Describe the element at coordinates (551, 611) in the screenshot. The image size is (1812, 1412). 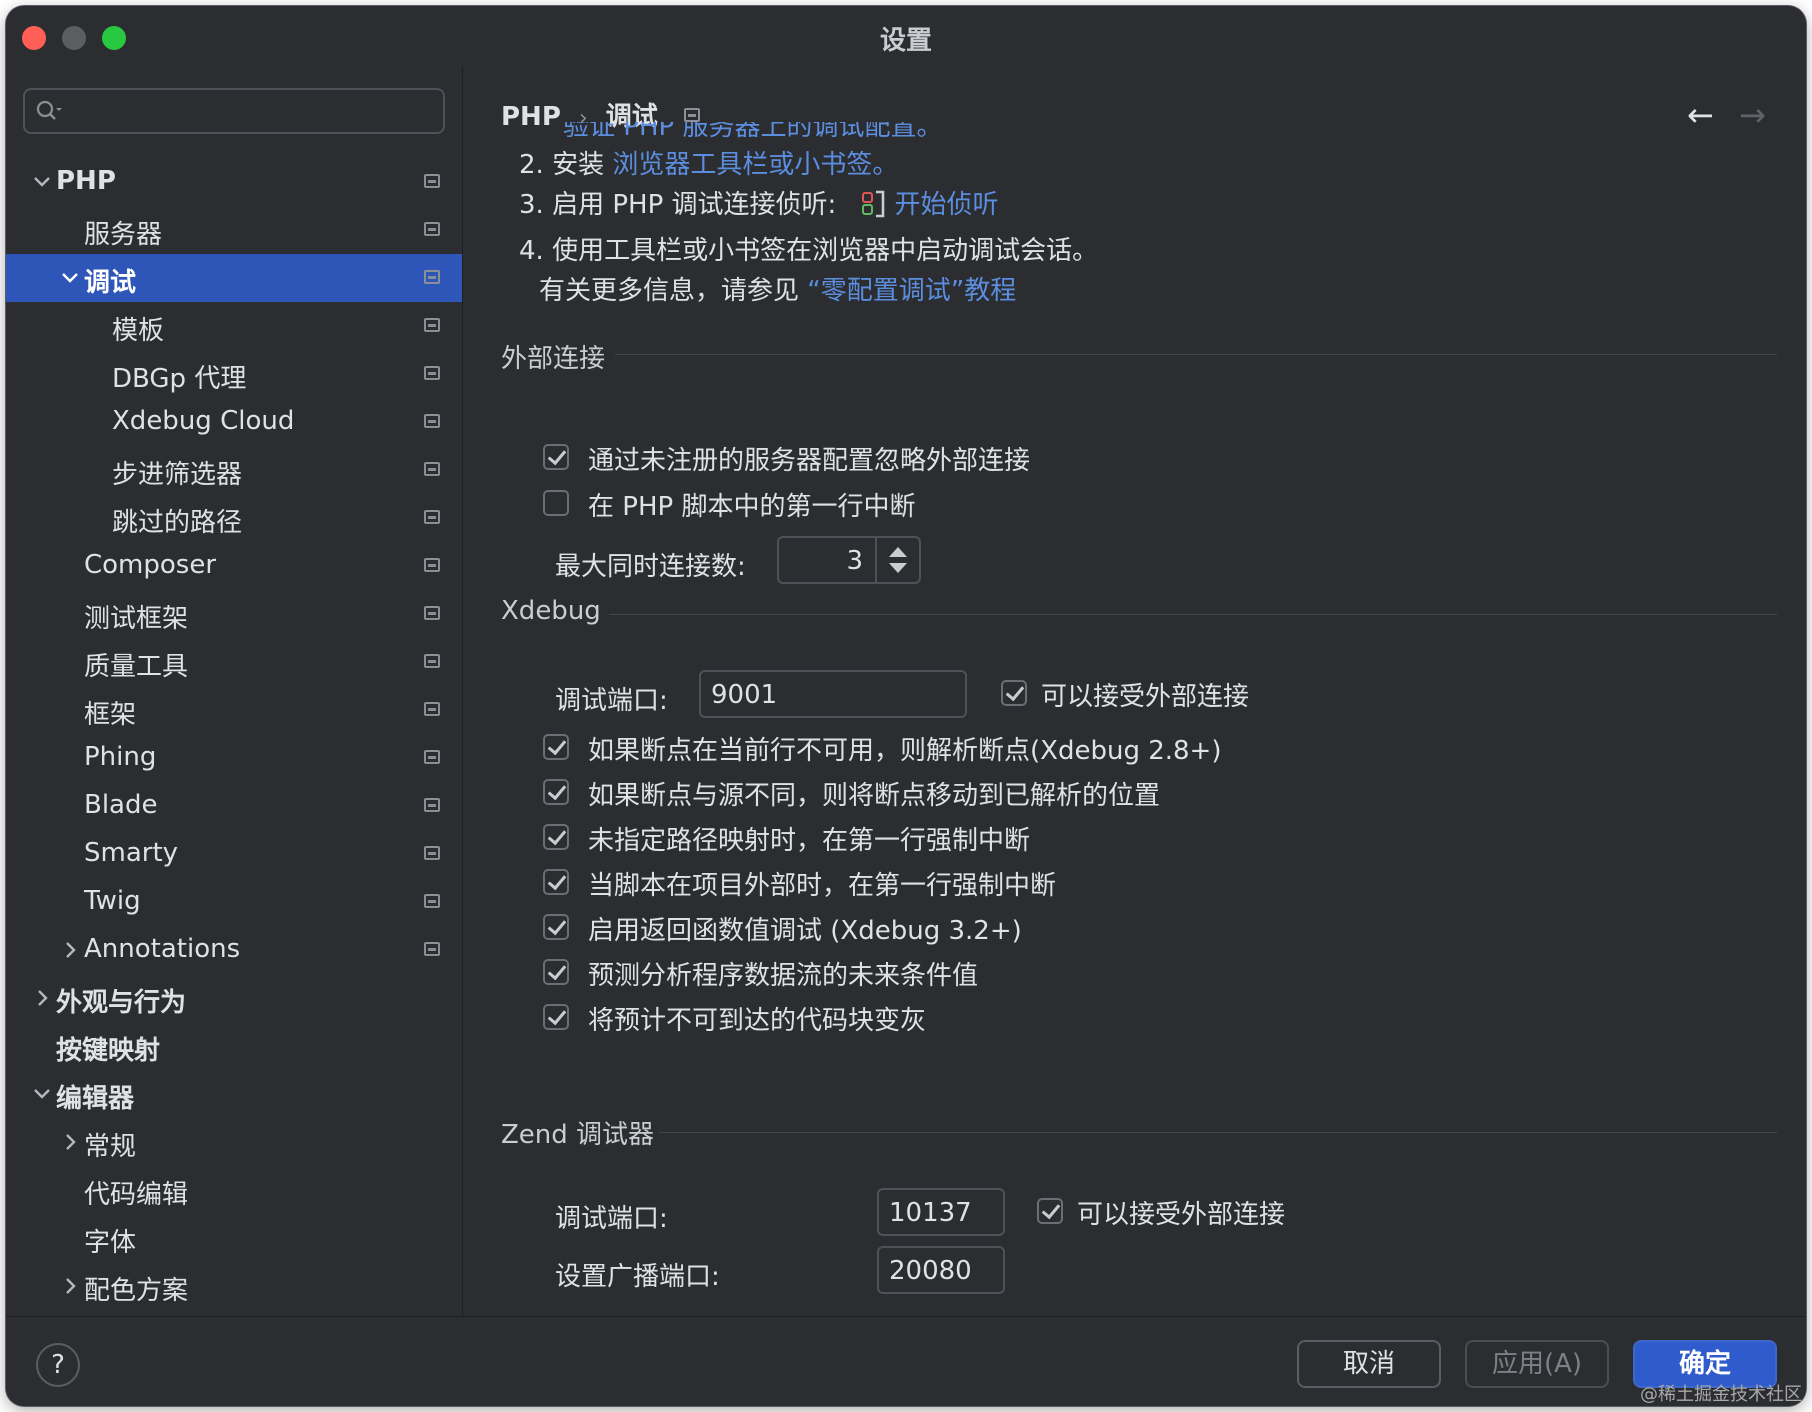
I see `xdebug-title: Xdebug` at that location.